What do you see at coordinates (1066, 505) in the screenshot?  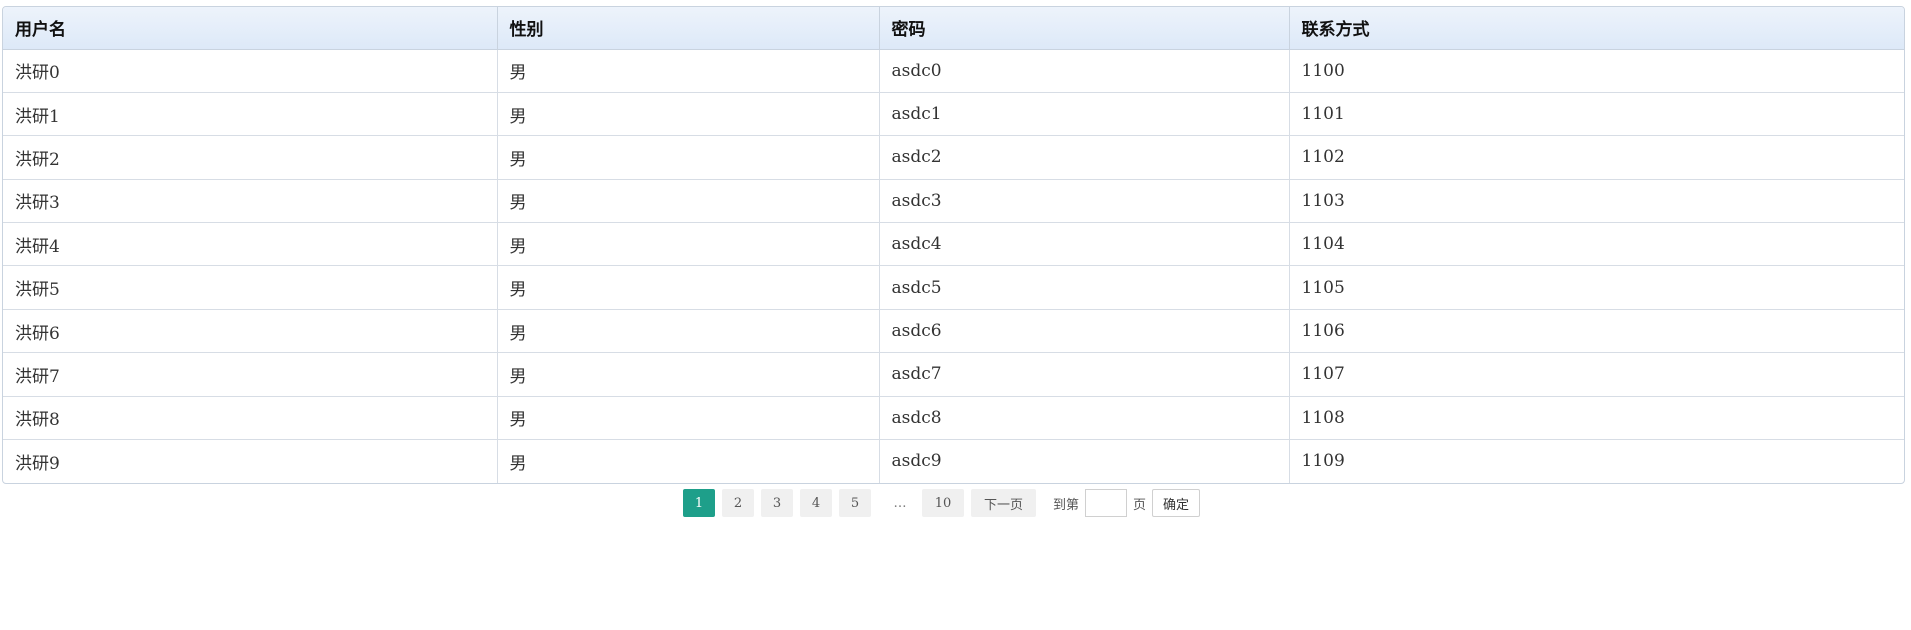 I see `goto-label: 到第` at bounding box center [1066, 505].